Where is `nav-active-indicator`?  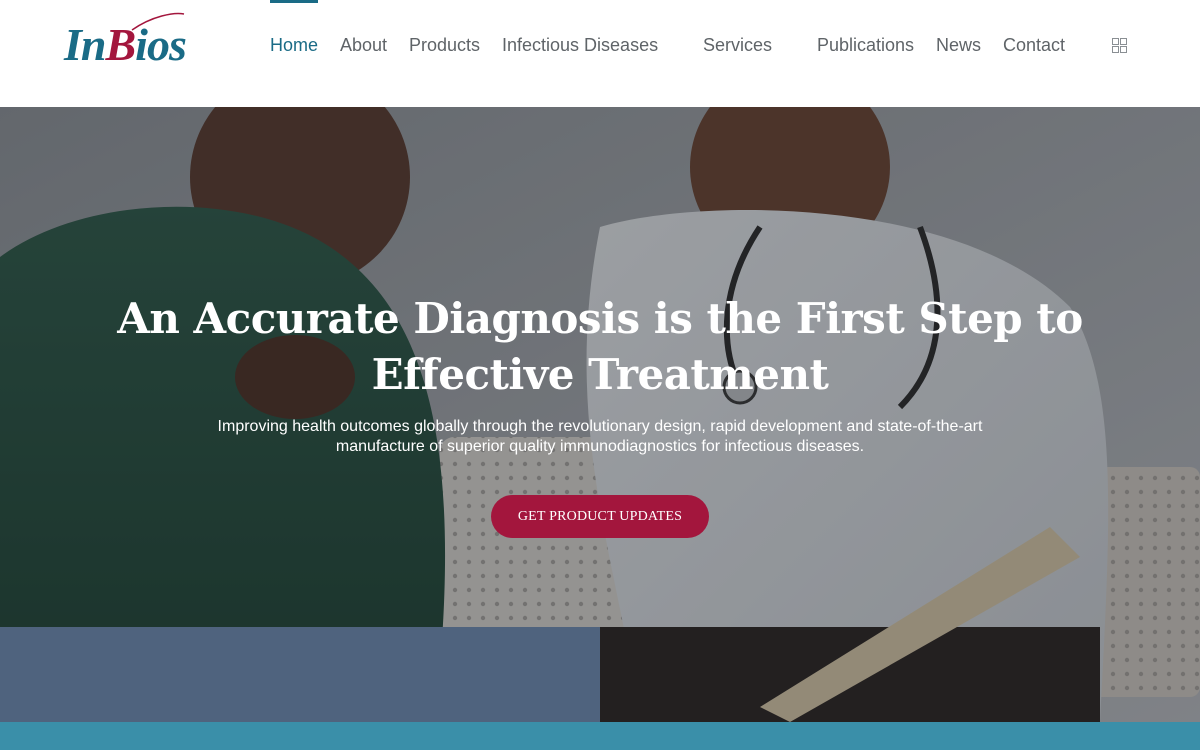
nav-active-indicator is located at coordinates (294, 1).